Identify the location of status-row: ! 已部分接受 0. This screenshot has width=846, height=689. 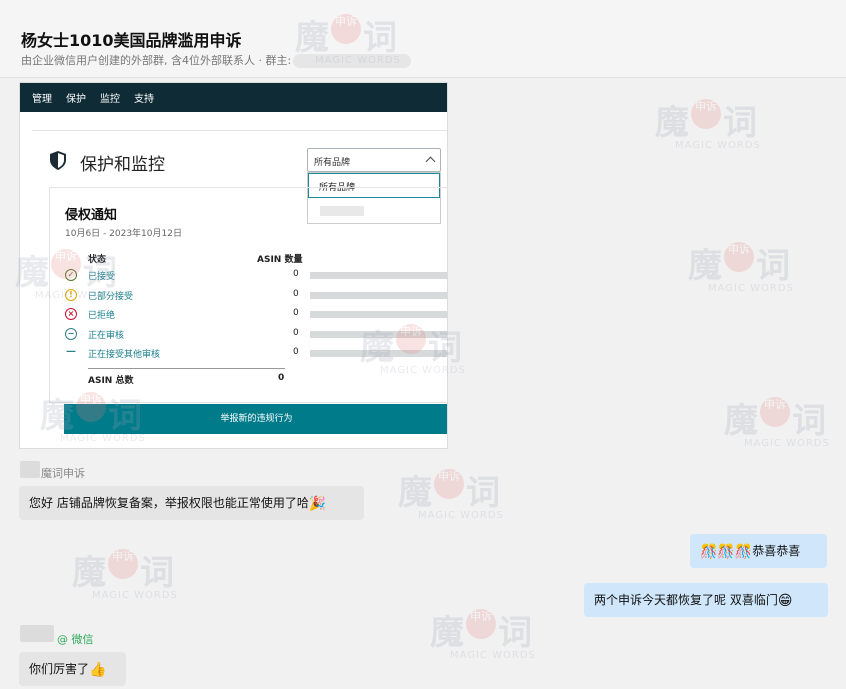
(256, 295).